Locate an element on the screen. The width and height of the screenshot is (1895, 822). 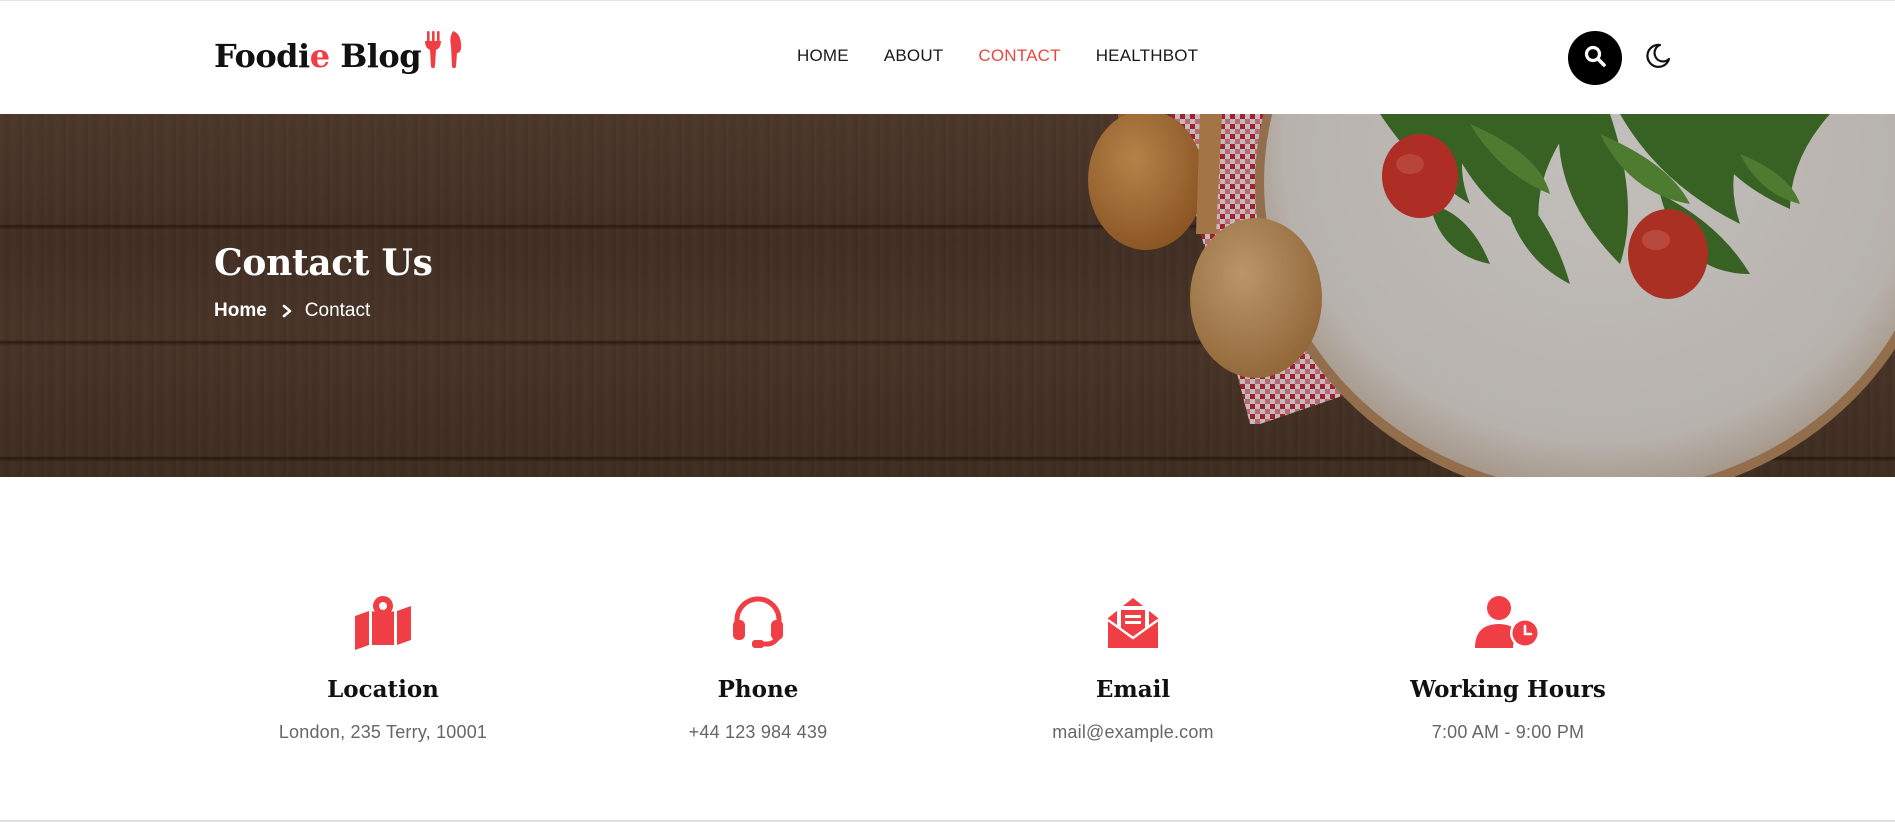
page-title: Contact Us is located at coordinates (323, 263).